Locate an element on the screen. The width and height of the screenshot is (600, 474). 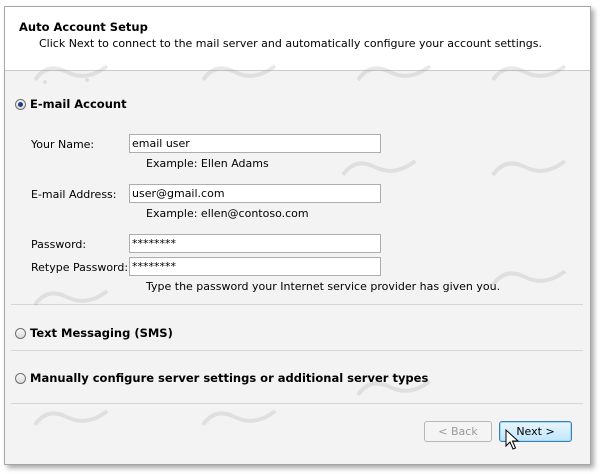
email-address-example: Example: ellen@contoso.com is located at coordinates (227, 213).